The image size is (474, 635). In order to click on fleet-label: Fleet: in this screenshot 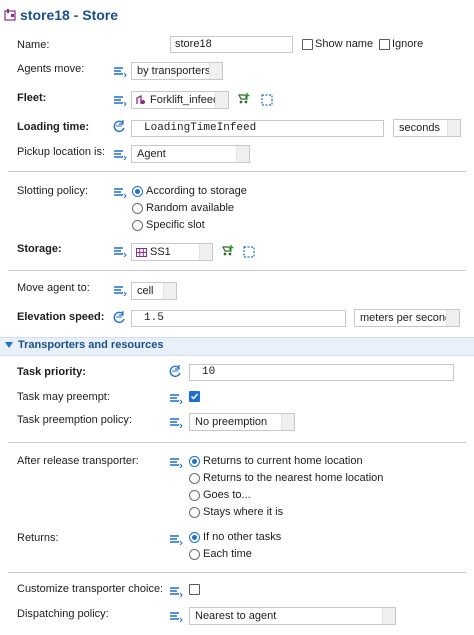, I will do `click(32, 98)`.